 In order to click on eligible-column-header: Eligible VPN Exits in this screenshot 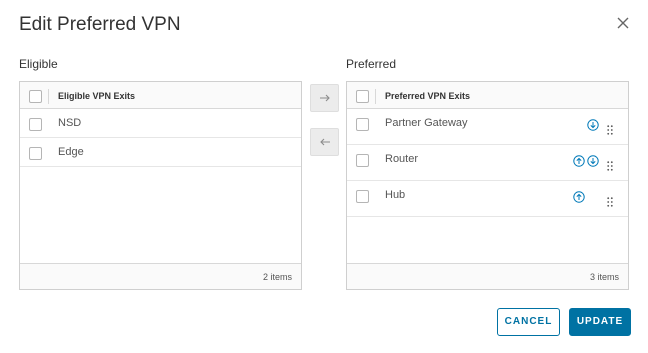, I will do `click(97, 96)`.